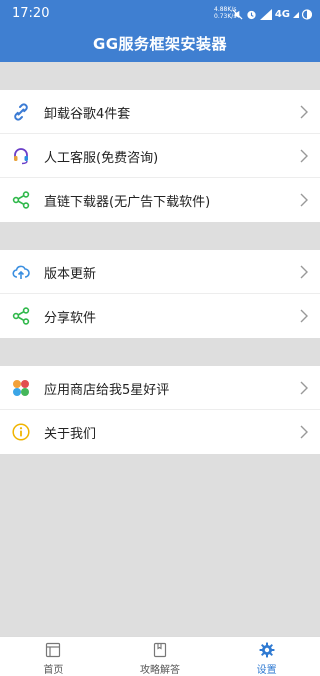 The image size is (320, 676). I want to click on menu-item-rate-app: 应用商店给我5星好评, so click(160, 388).